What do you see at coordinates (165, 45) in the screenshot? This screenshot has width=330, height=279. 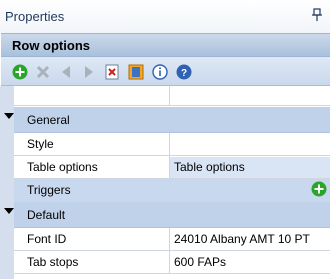 I see `row-options-header: Row options` at bounding box center [165, 45].